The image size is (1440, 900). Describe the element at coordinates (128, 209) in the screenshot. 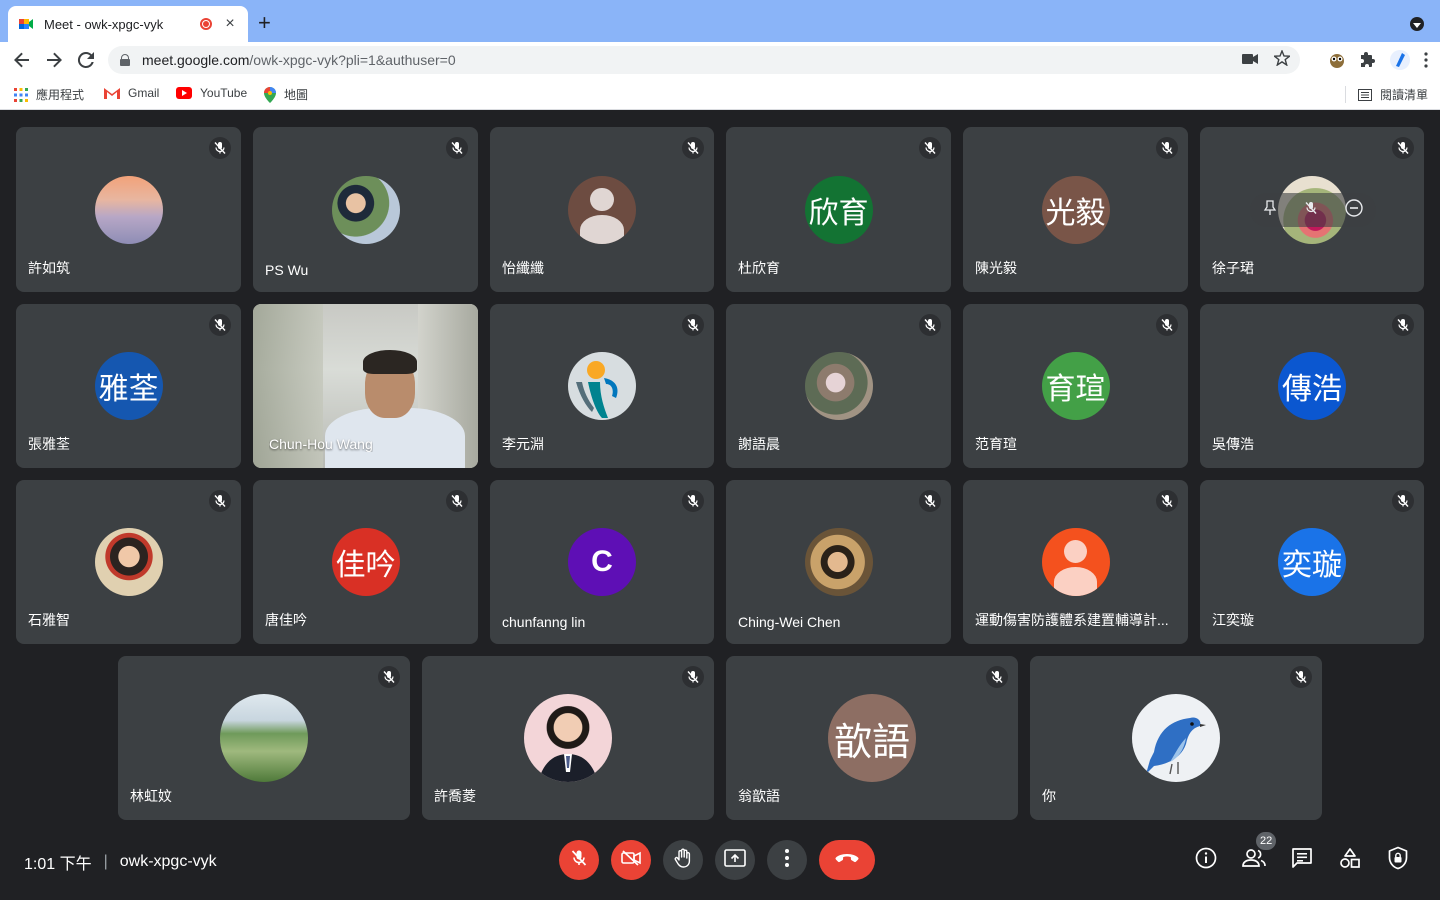

I see `participant-tile: 許如筑` at that location.